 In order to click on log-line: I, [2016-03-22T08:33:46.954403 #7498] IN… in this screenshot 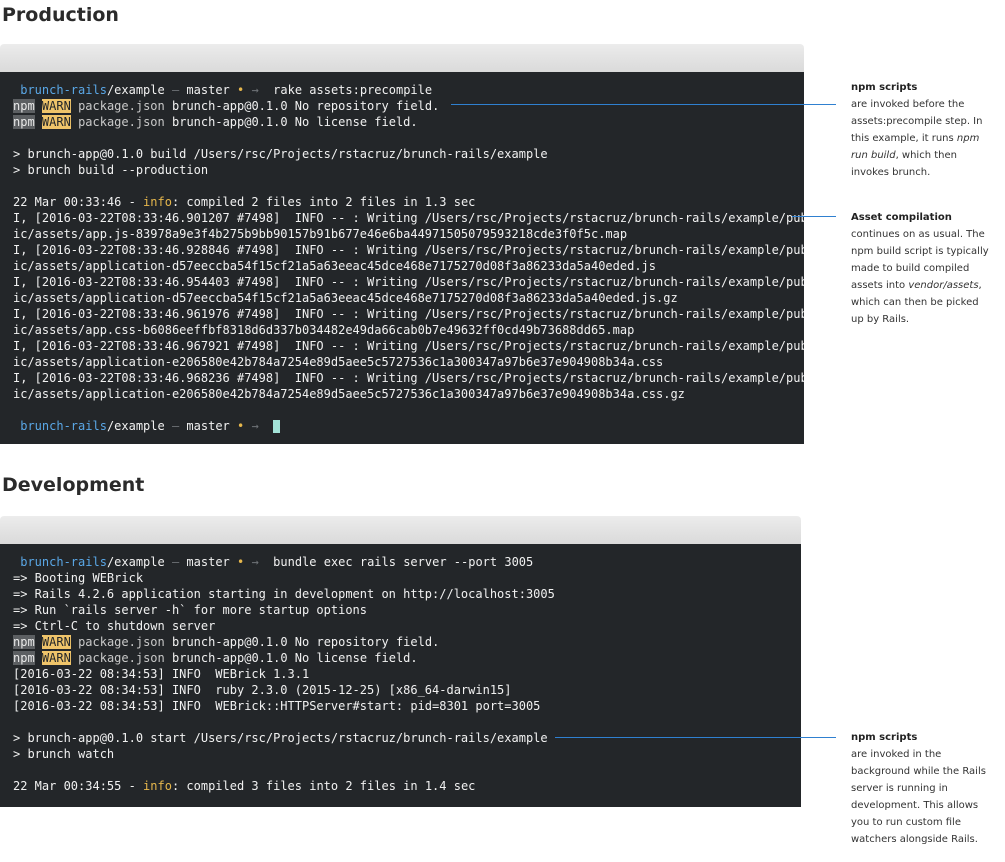, I will do `click(408, 282)`.